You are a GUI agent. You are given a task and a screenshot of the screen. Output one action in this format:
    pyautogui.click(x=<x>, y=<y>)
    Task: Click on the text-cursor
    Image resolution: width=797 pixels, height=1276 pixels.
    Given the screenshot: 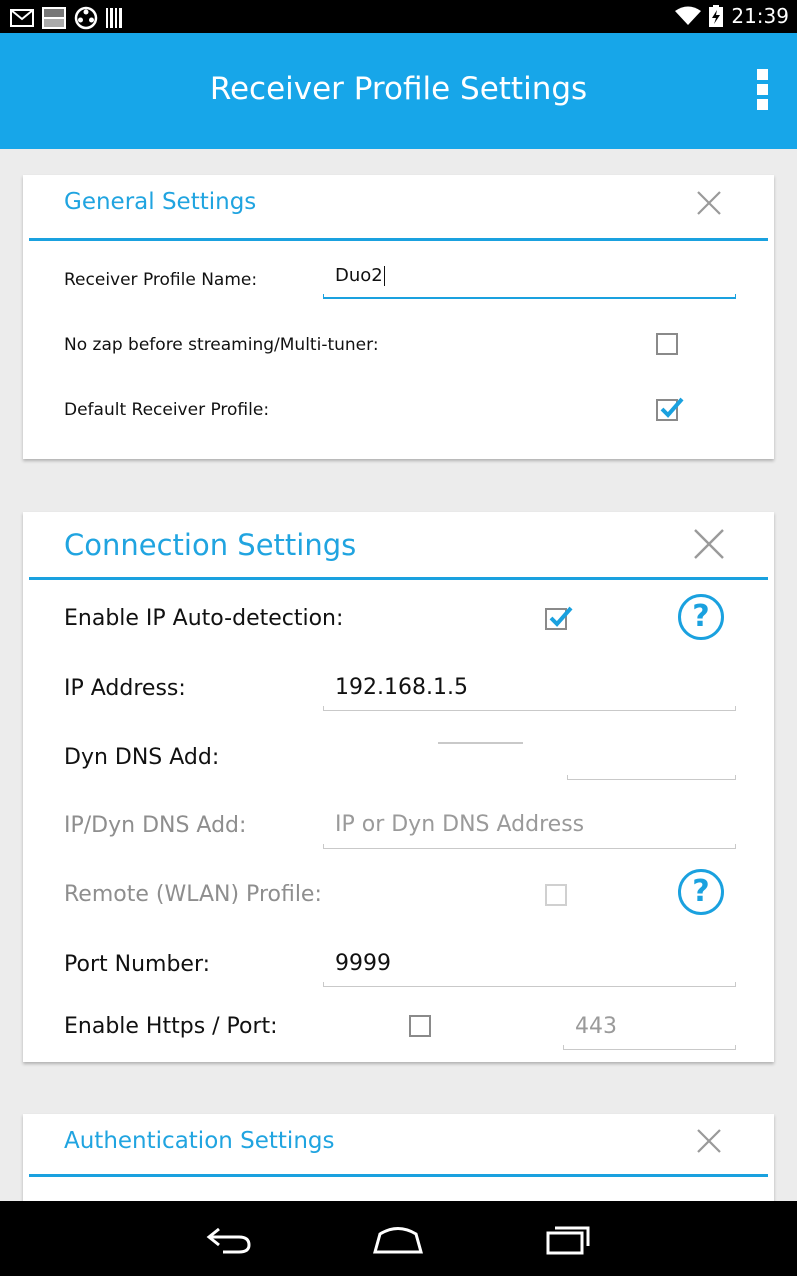 What is the action you would take?
    pyautogui.click(x=384, y=276)
    